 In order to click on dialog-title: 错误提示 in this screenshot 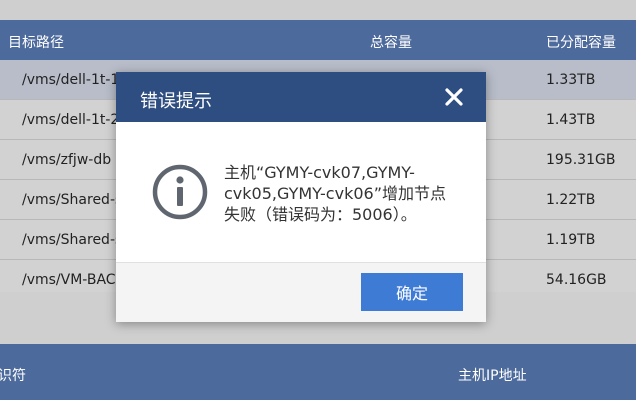, I will do `click(176, 101)`.